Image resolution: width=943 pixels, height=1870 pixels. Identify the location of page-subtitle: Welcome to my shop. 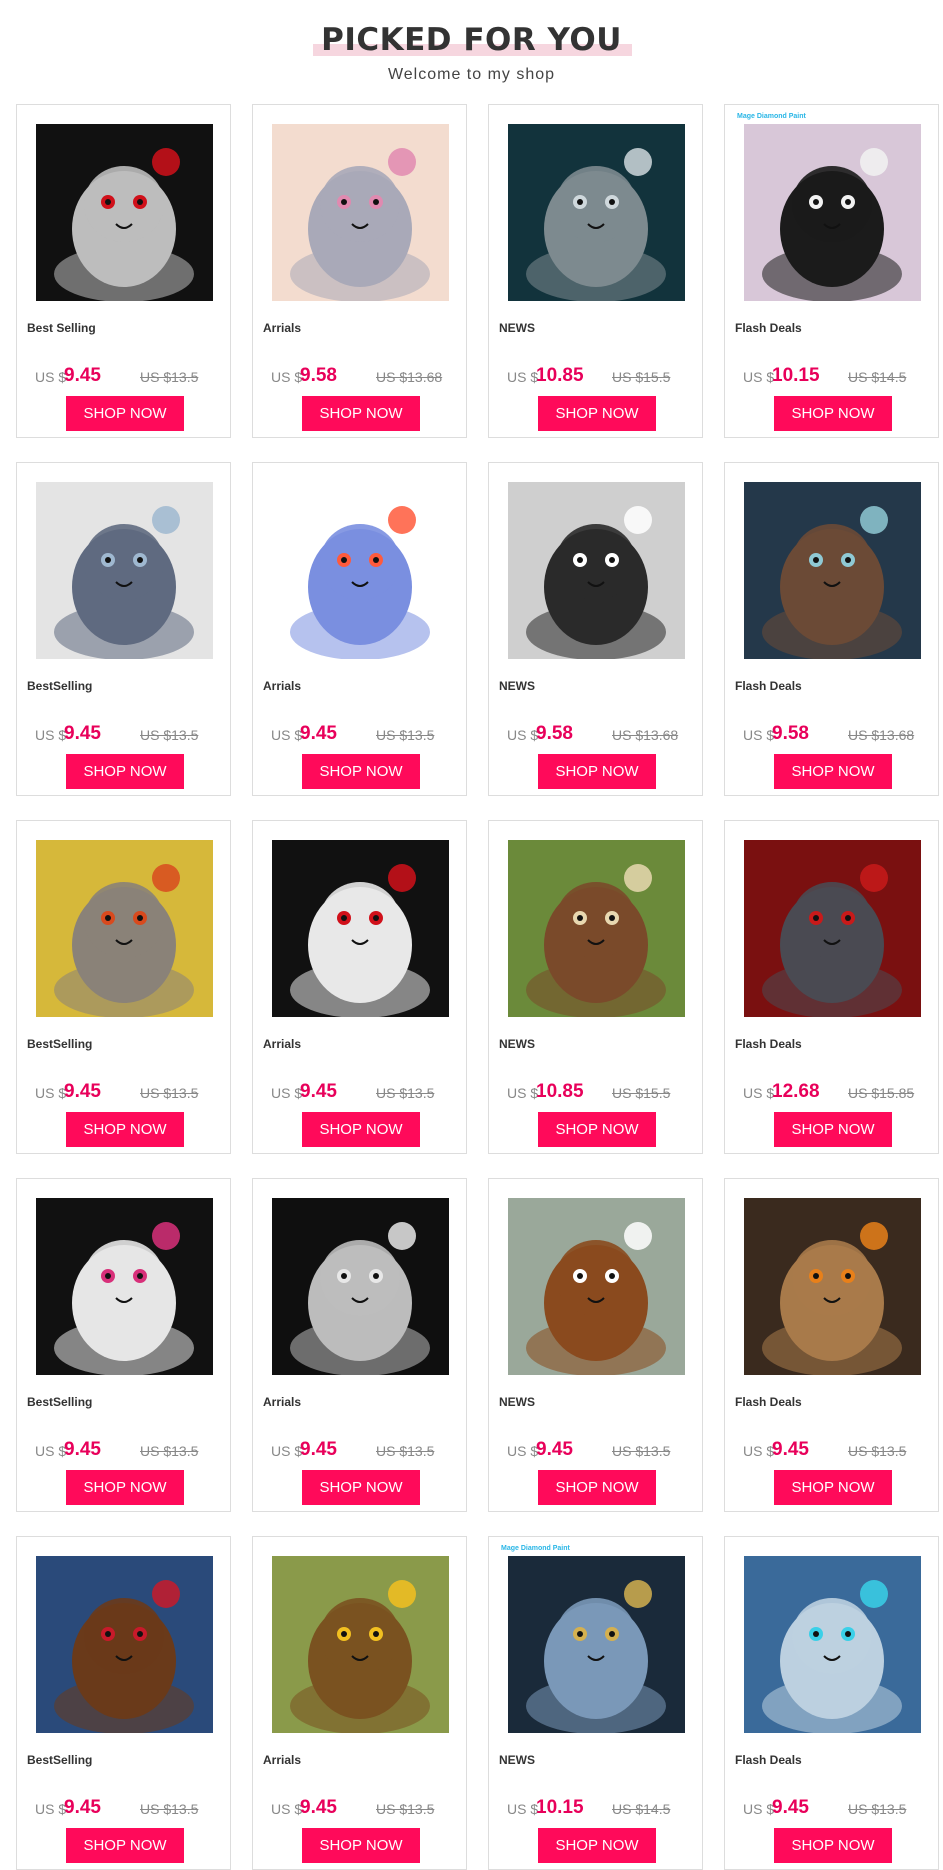
(471, 74).